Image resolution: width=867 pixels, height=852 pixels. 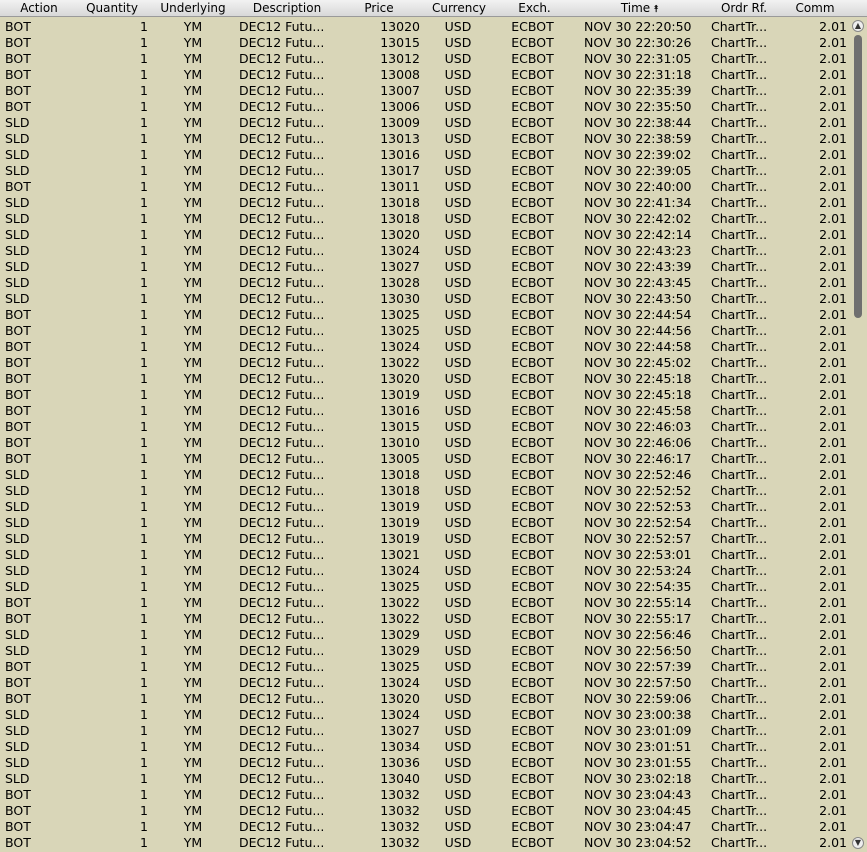 I want to click on scroll-down-icon: ▼, so click(x=858, y=843).